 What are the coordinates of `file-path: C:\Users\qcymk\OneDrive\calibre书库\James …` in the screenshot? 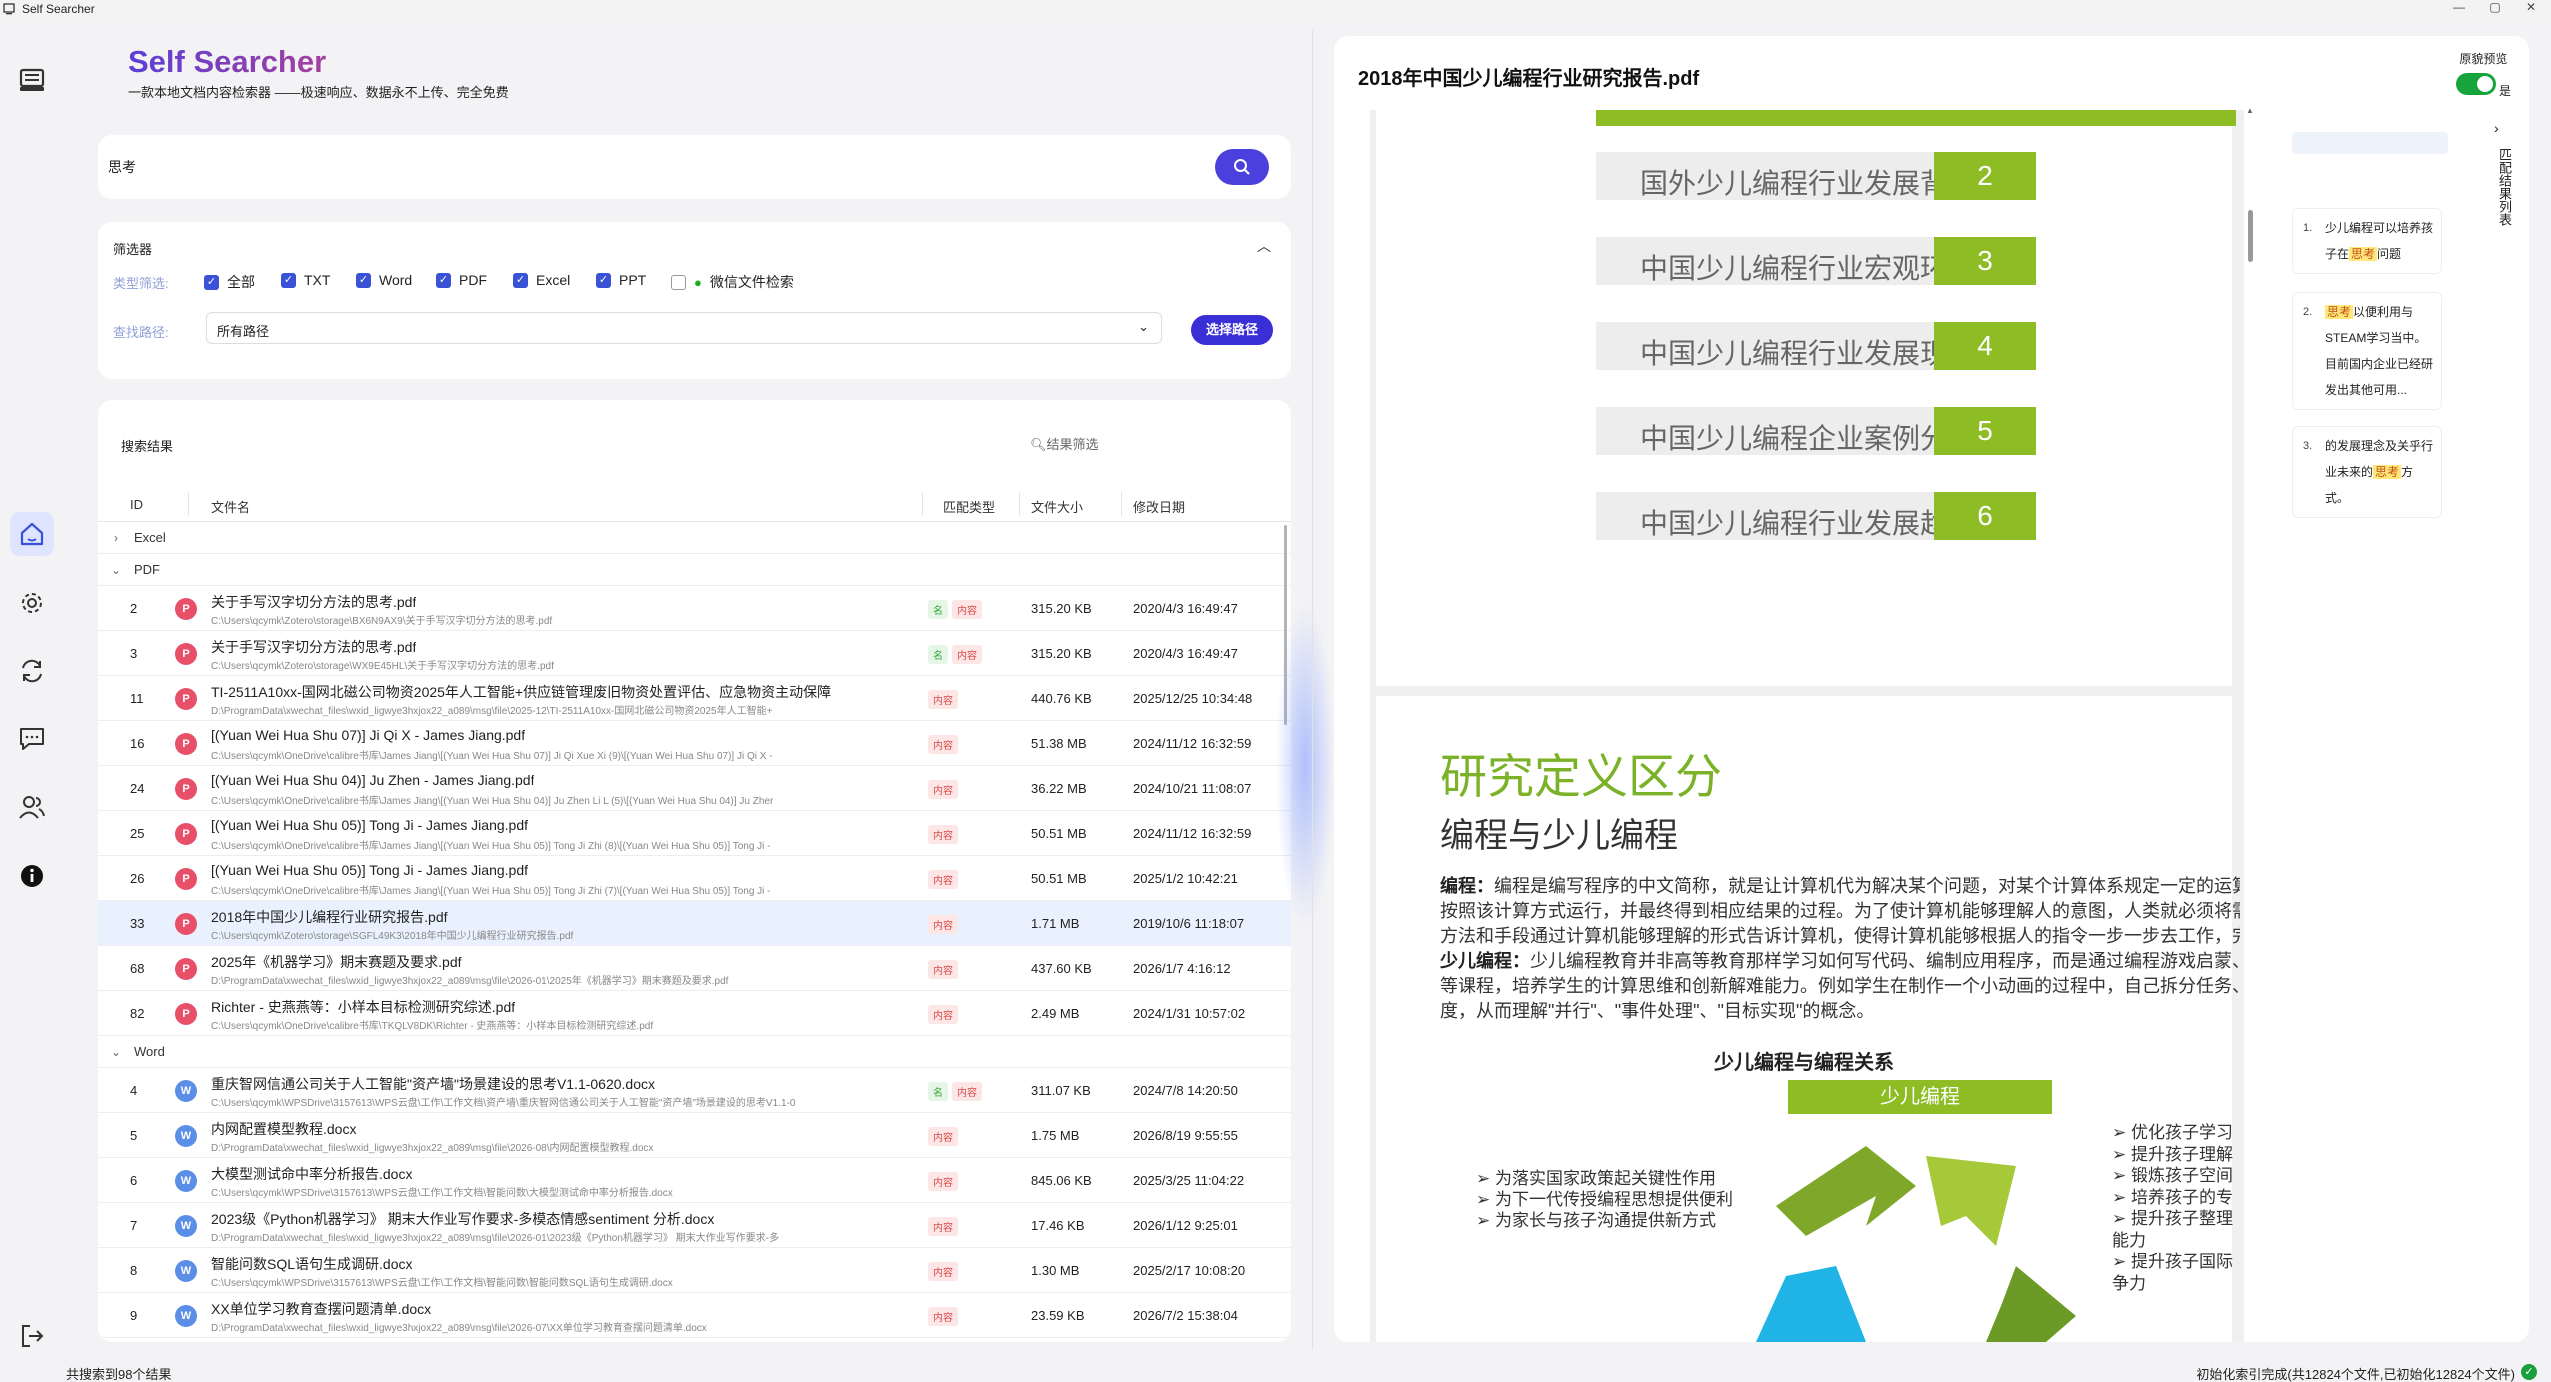 It's located at (492, 756).